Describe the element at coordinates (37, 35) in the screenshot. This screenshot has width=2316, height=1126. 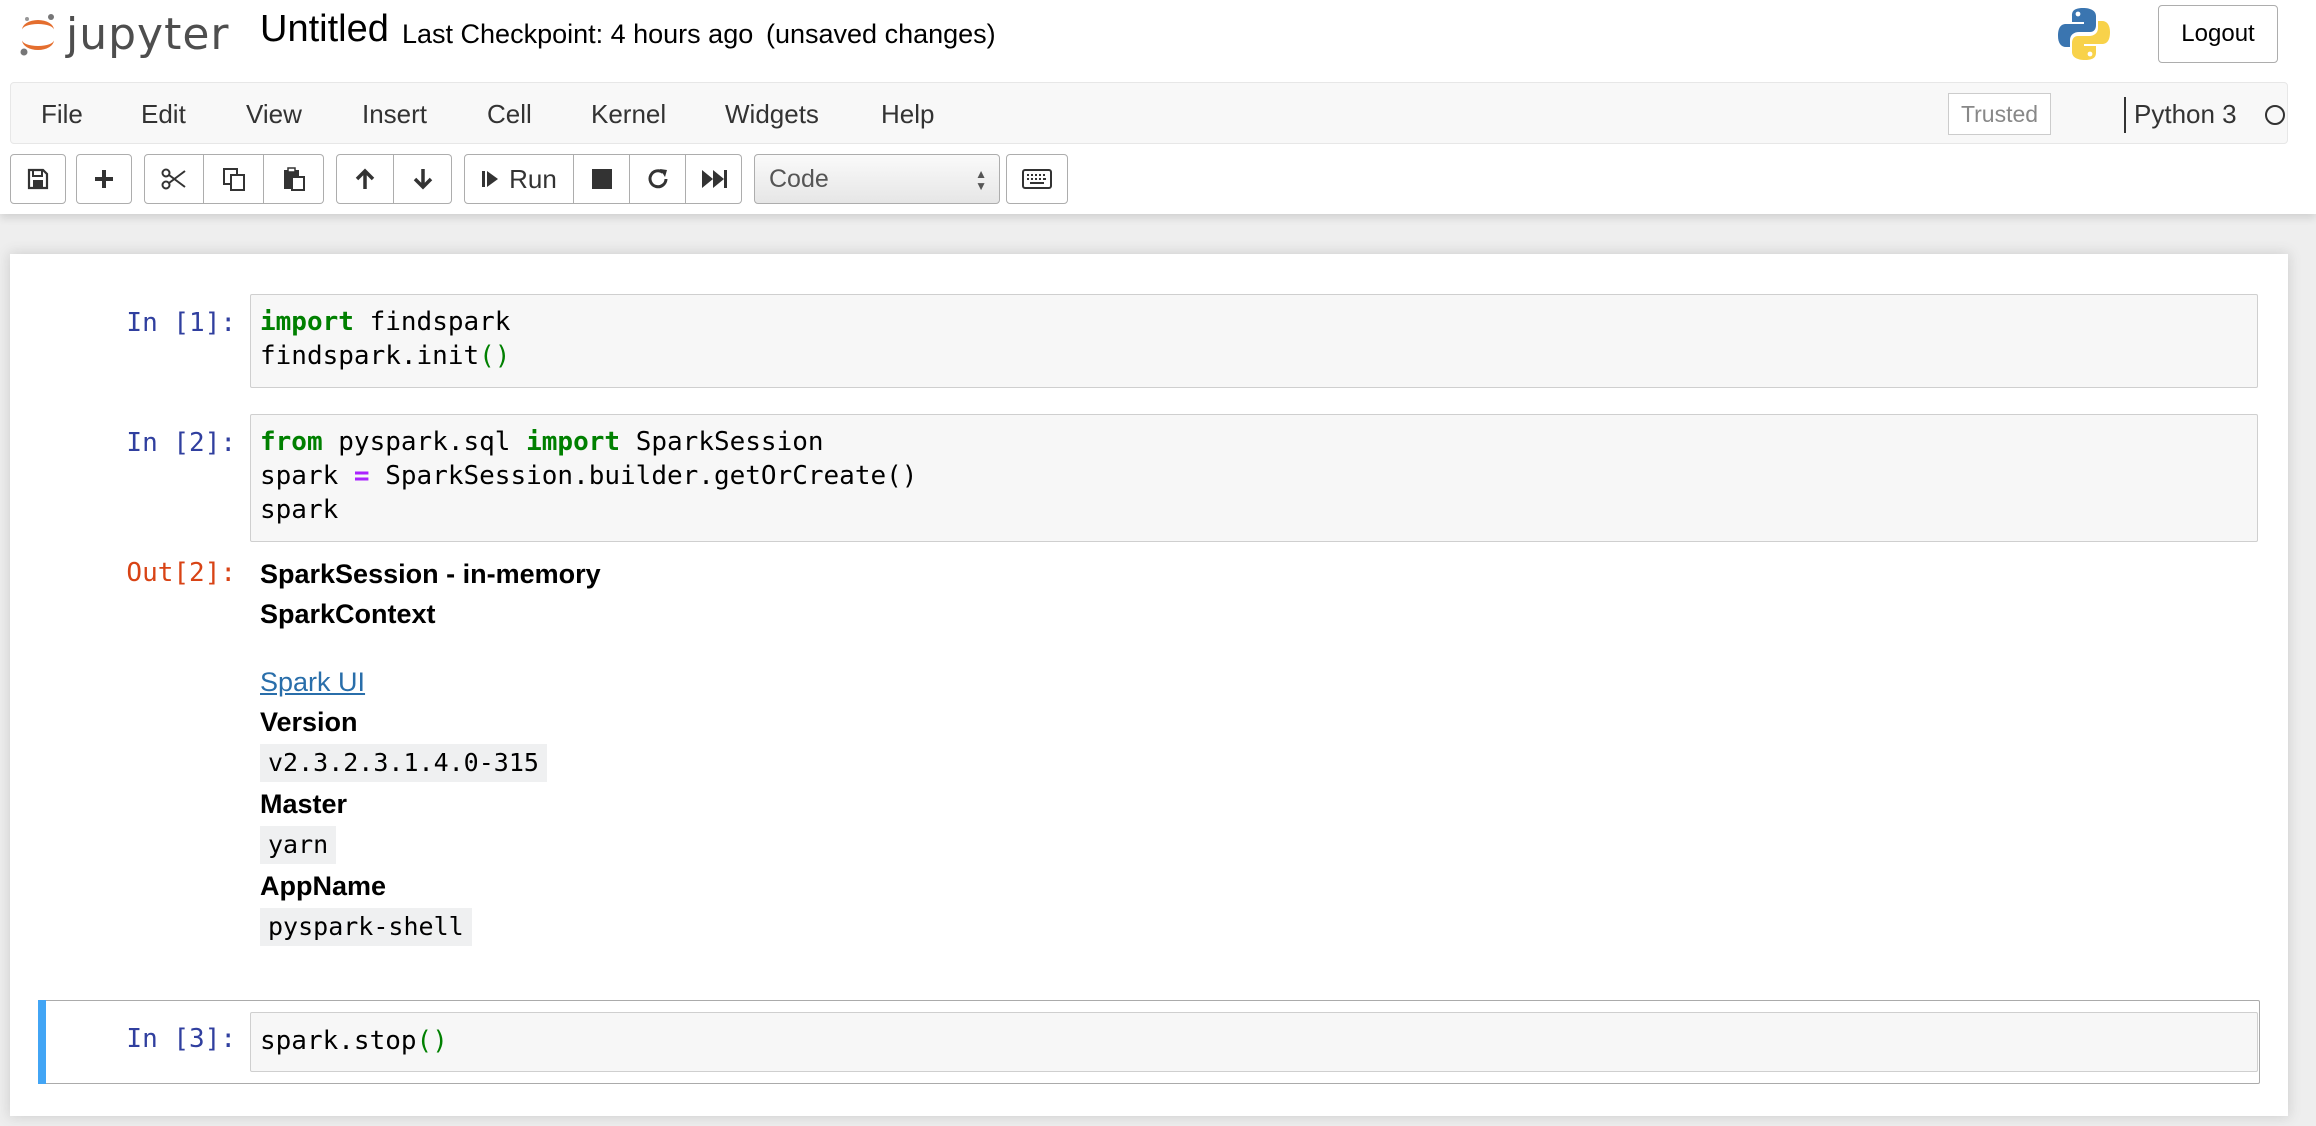
I see `jupyter-logo-icon` at that location.